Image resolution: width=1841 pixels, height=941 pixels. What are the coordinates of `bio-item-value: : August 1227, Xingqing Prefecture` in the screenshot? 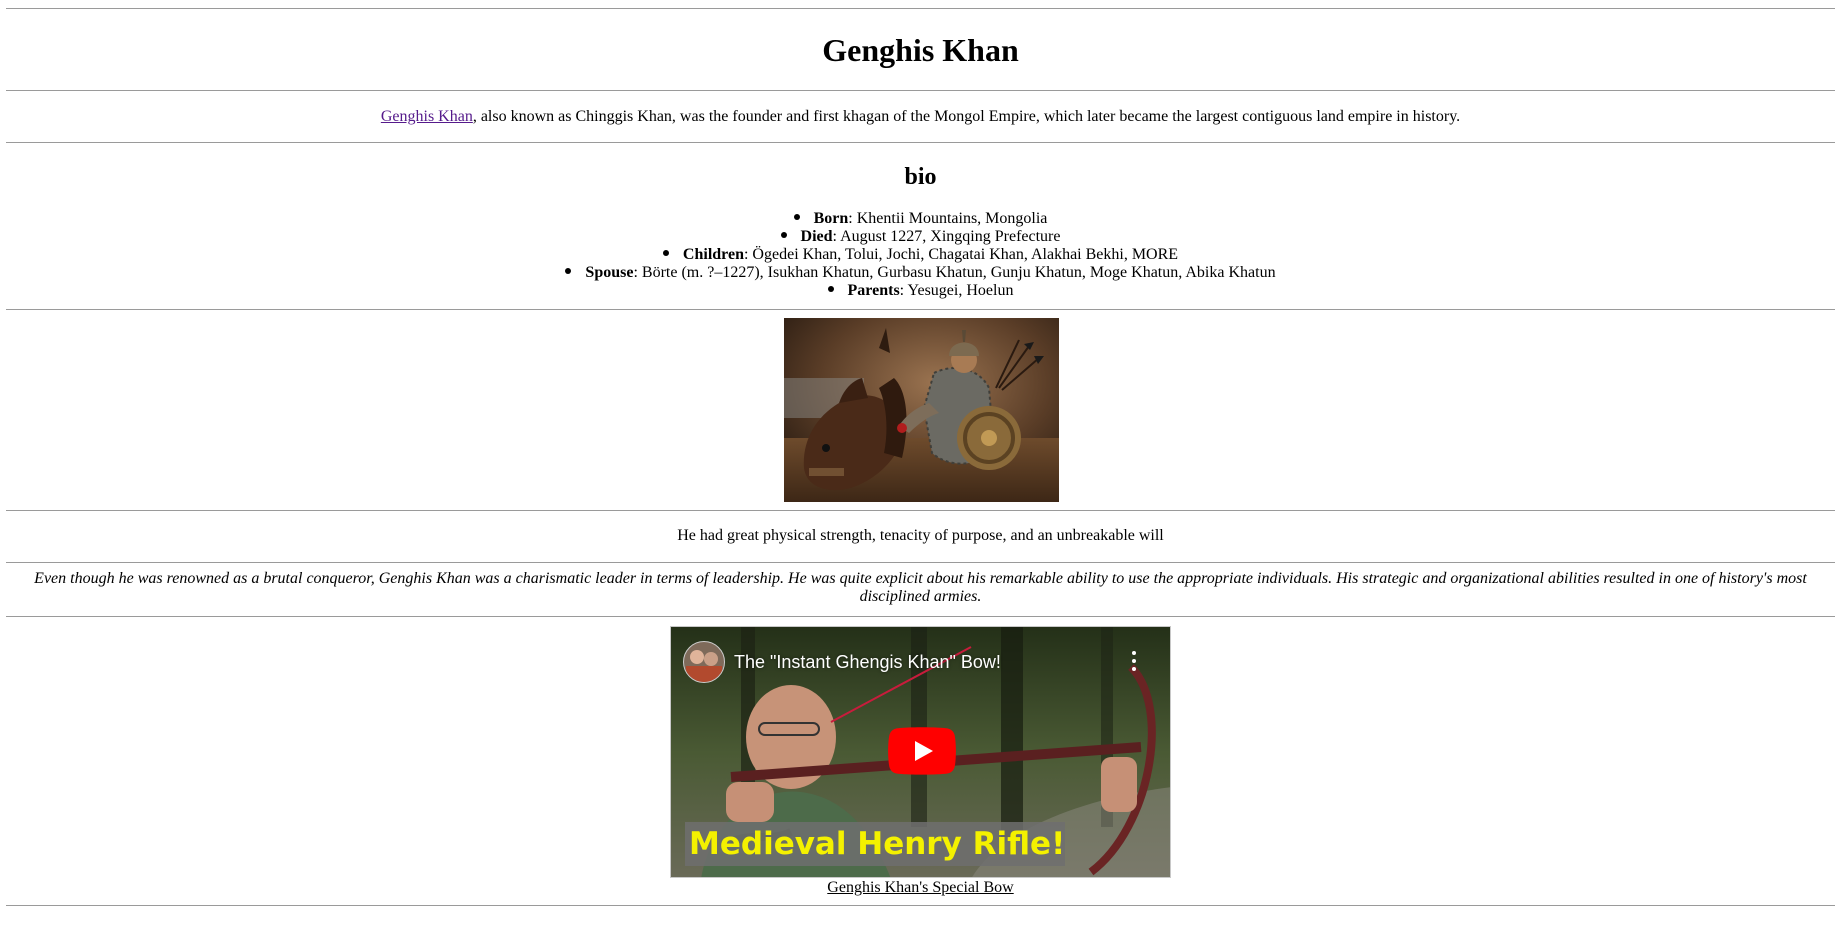 It's located at (946, 236).